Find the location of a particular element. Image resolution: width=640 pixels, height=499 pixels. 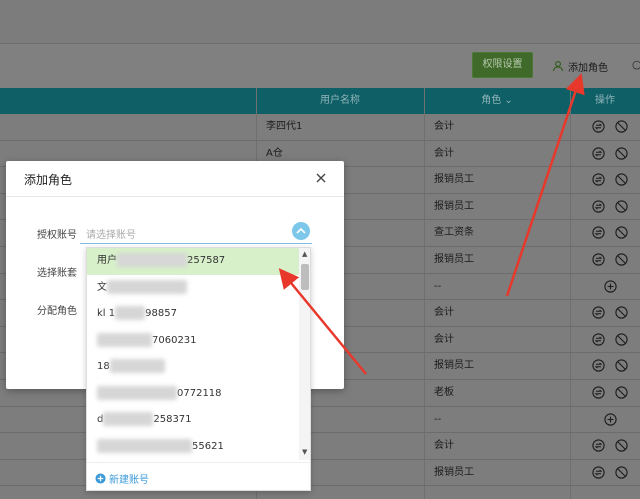

account-option: 0772118 is located at coordinates (193, 394).